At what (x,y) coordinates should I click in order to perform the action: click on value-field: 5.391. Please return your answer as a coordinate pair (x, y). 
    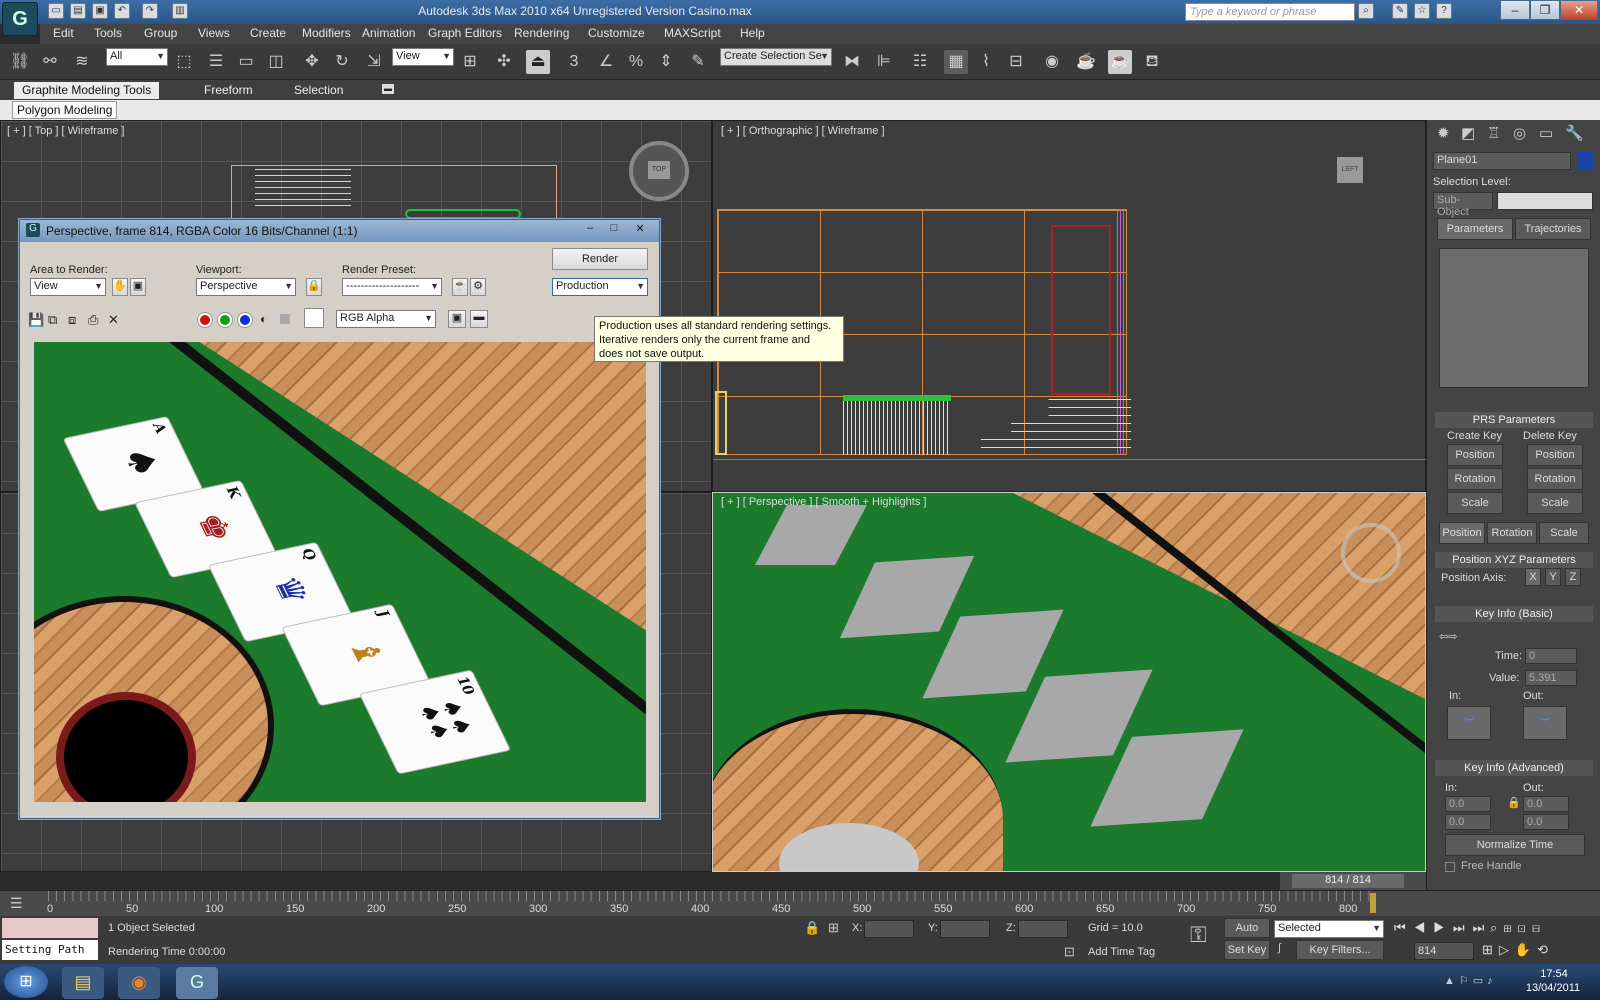
    Looking at the image, I should click on (1551, 678).